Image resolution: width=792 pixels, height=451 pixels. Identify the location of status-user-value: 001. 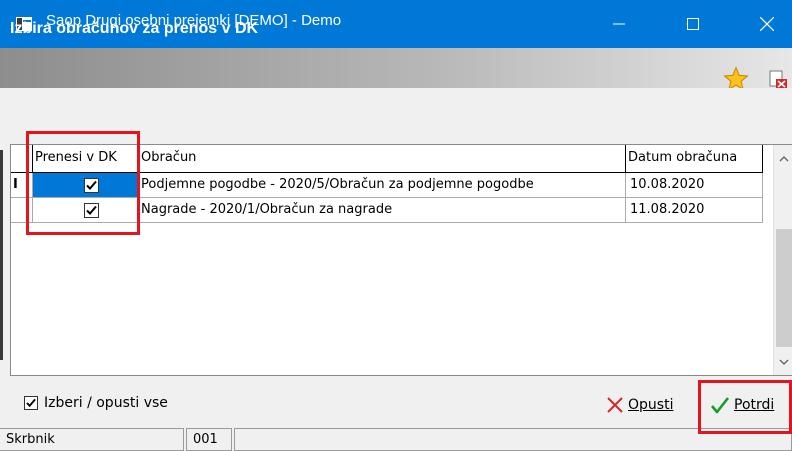
(209, 439).